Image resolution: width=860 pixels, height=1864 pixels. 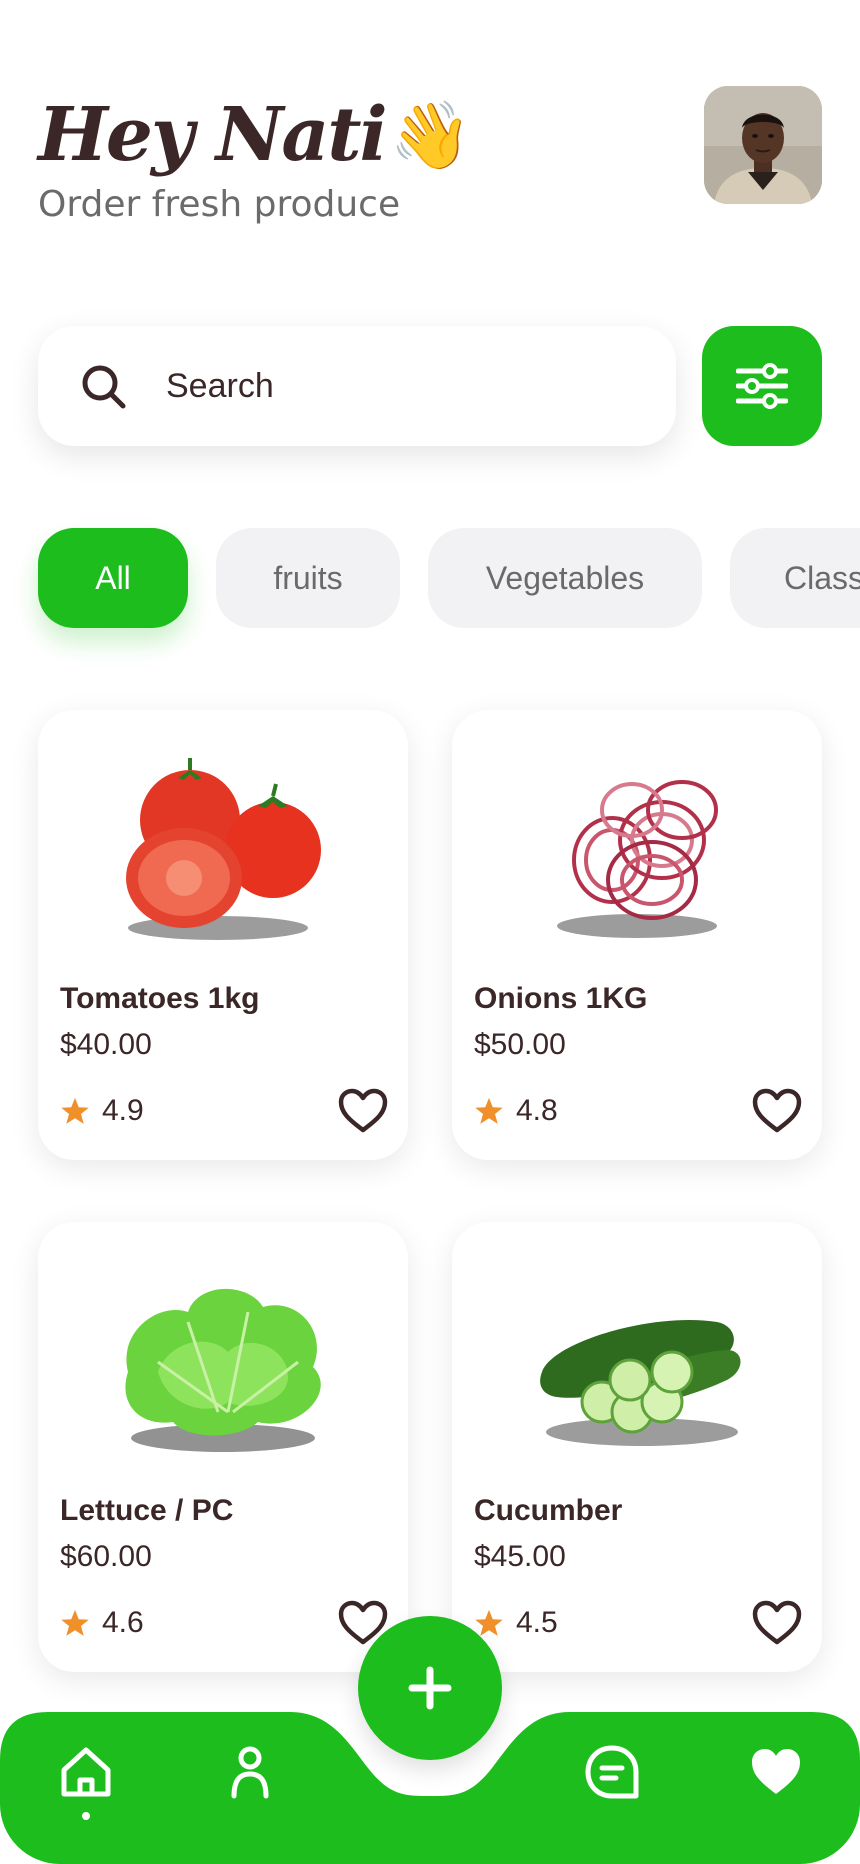 I want to click on avatar, so click(x=763, y=145).